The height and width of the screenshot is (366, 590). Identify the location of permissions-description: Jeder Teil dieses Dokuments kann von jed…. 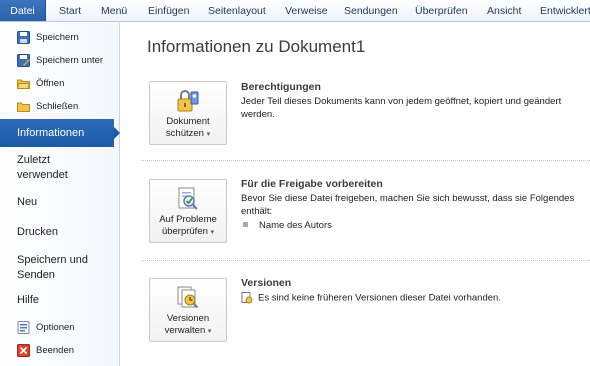
(401, 108).